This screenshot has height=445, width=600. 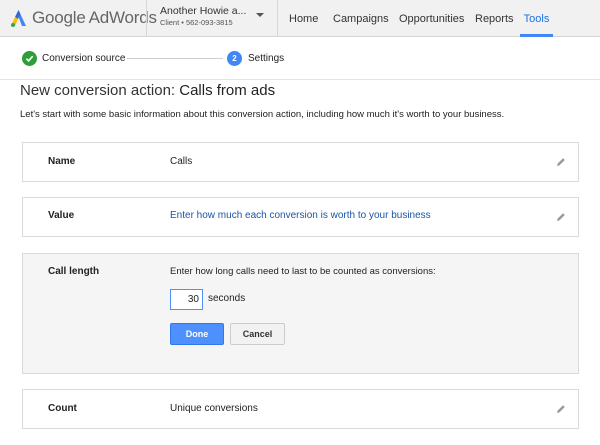 What do you see at coordinates (186, 299) in the screenshot?
I see `call-length-input` at bounding box center [186, 299].